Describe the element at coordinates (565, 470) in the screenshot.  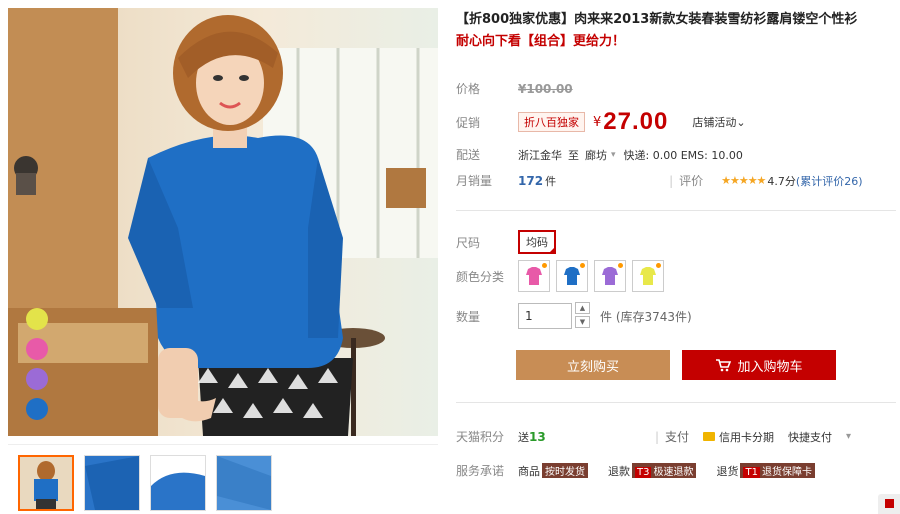
I see `on-time-ship-badge: 按时发货` at that location.